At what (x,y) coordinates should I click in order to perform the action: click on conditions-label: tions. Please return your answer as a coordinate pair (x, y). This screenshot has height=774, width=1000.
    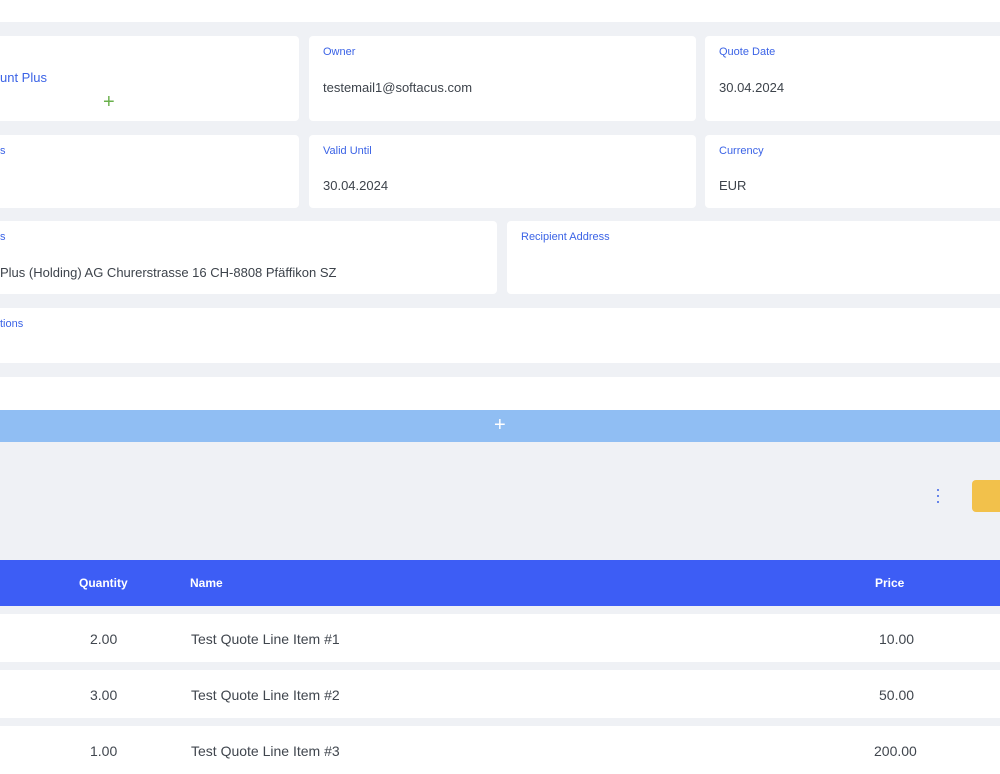
    Looking at the image, I should click on (12, 324).